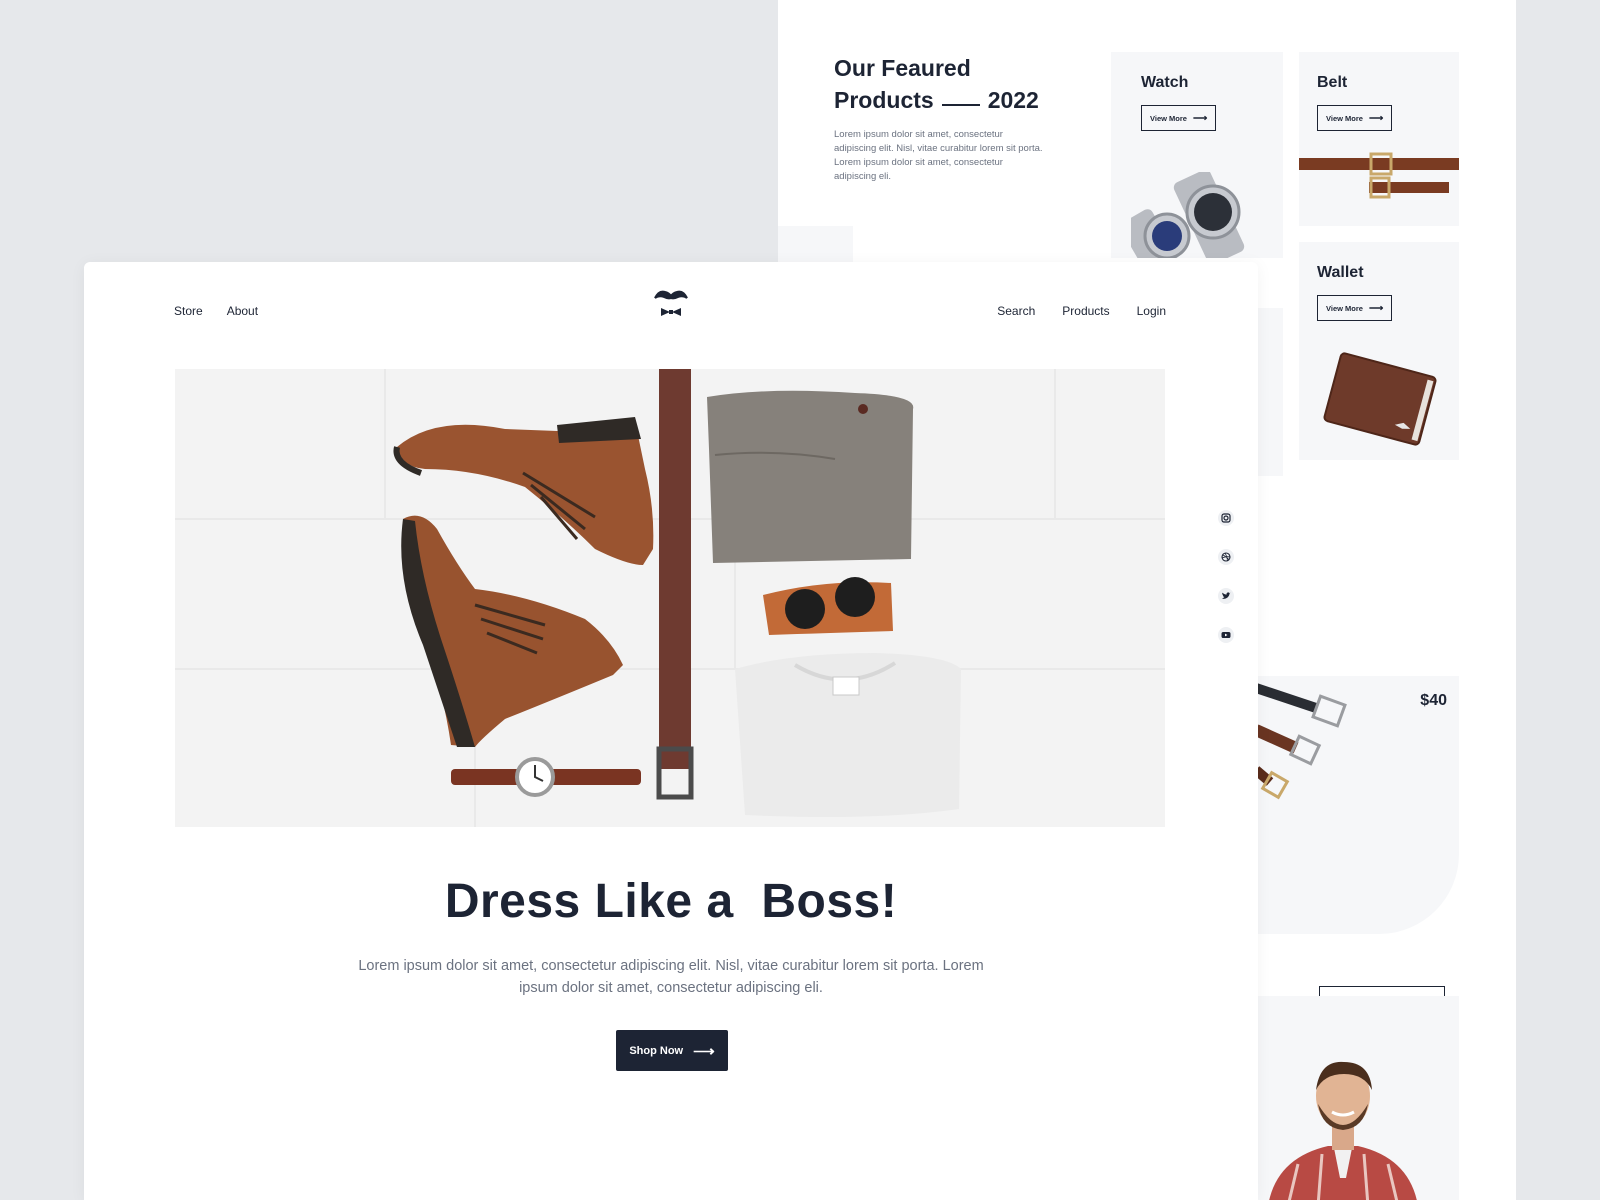 The height and width of the screenshot is (1200, 1600). Describe the element at coordinates (704, 1051) in the screenshot. I see `arrow-right-icon: ⟶` at that location.